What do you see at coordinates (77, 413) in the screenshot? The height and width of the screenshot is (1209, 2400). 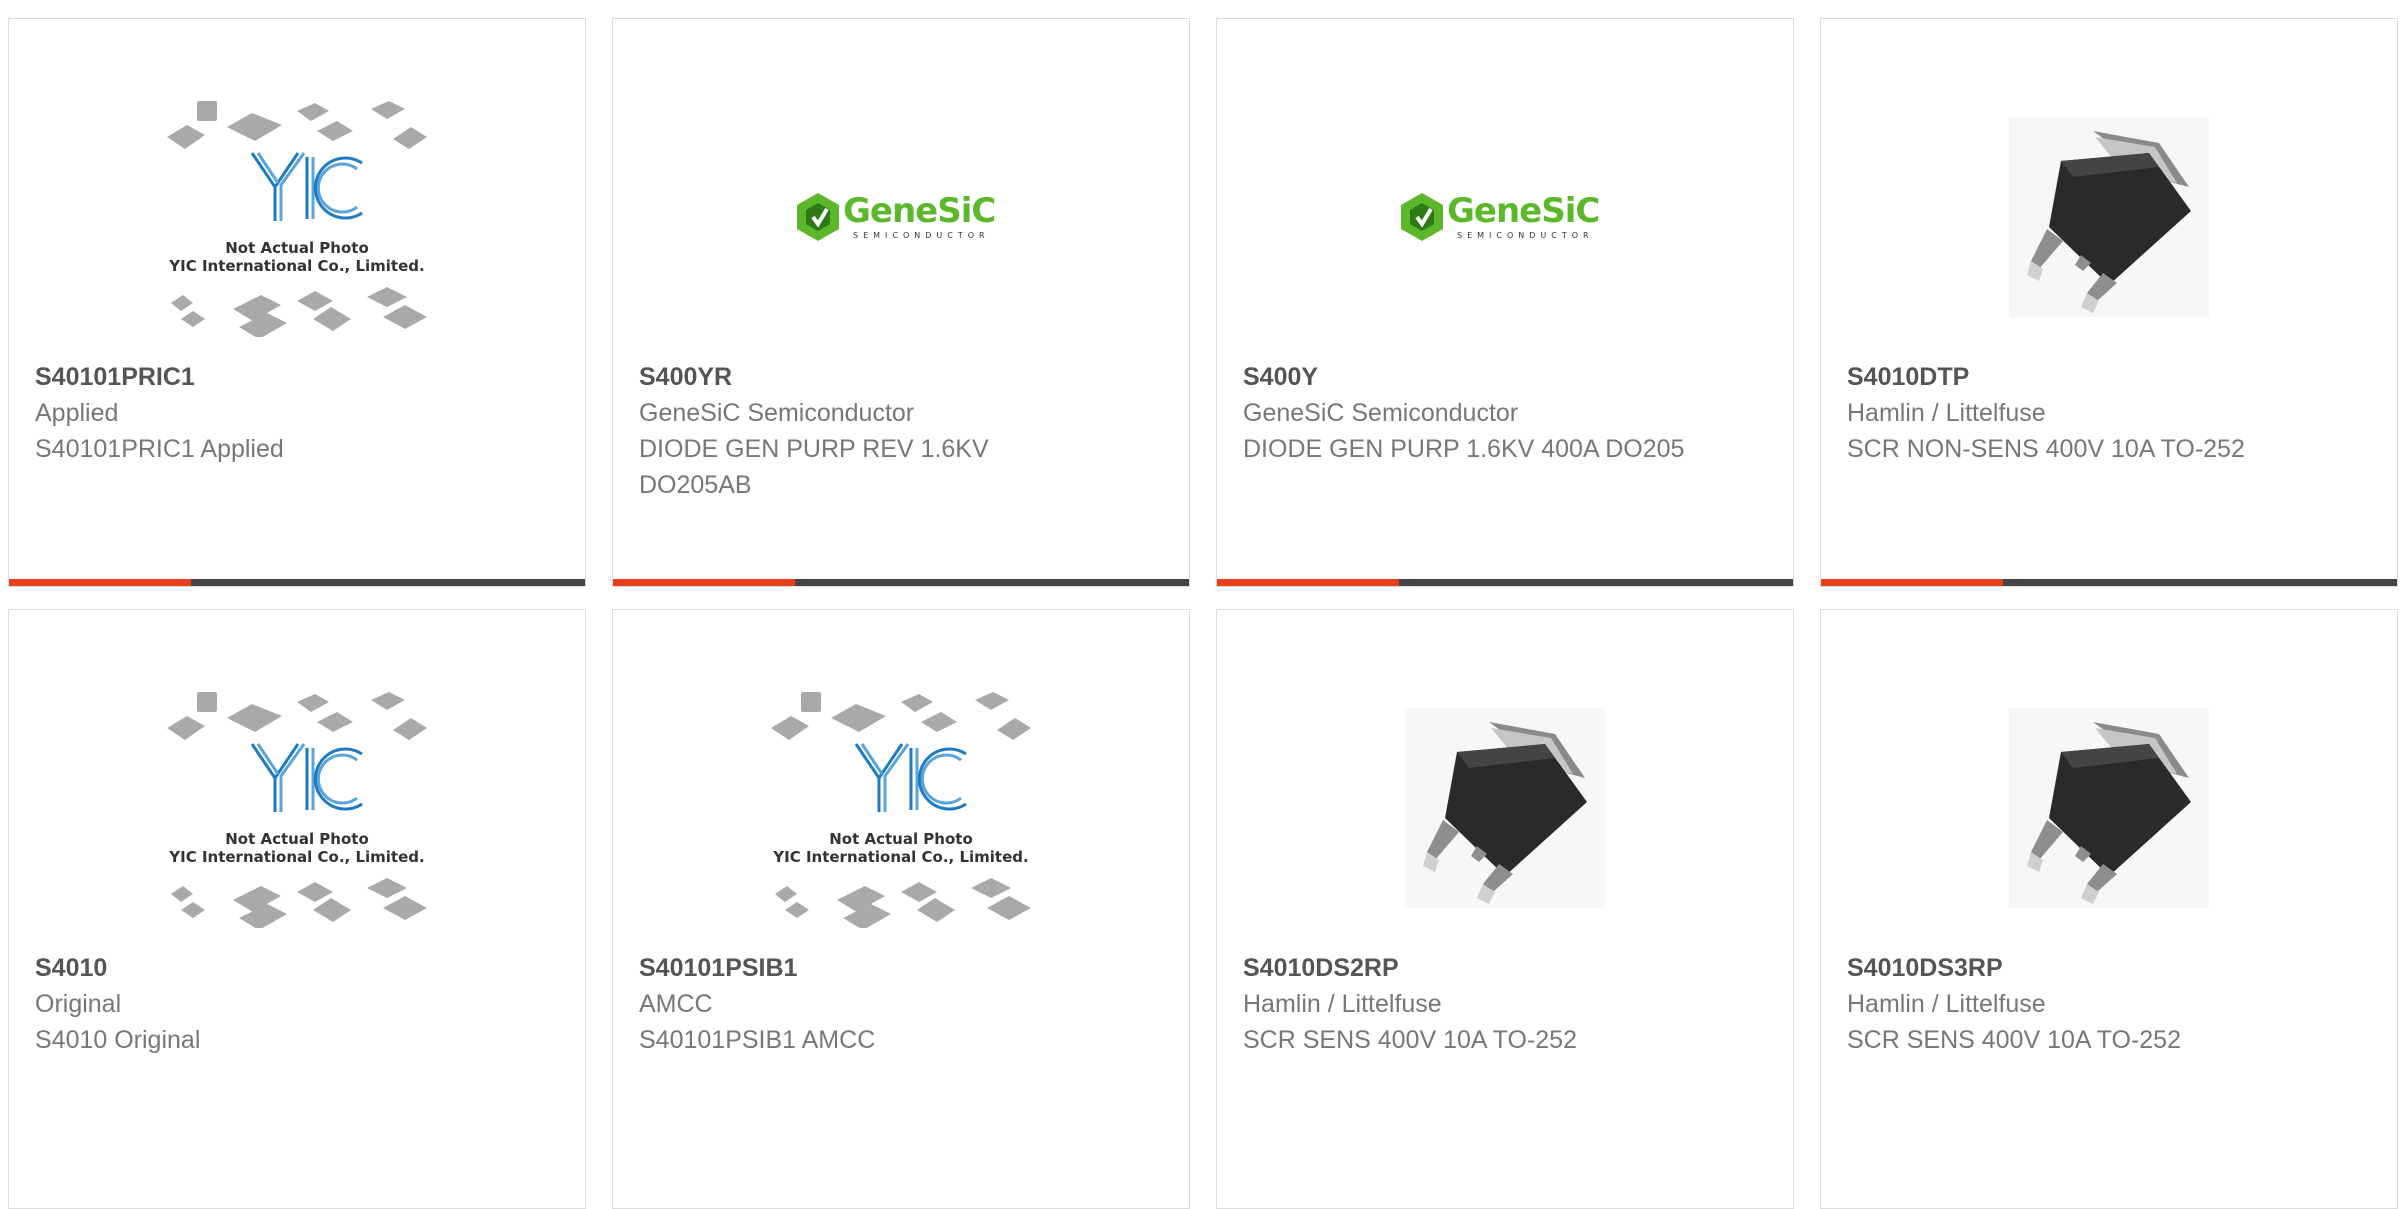 I see `manufacturer: Applied` at bounding box center [77, 413].